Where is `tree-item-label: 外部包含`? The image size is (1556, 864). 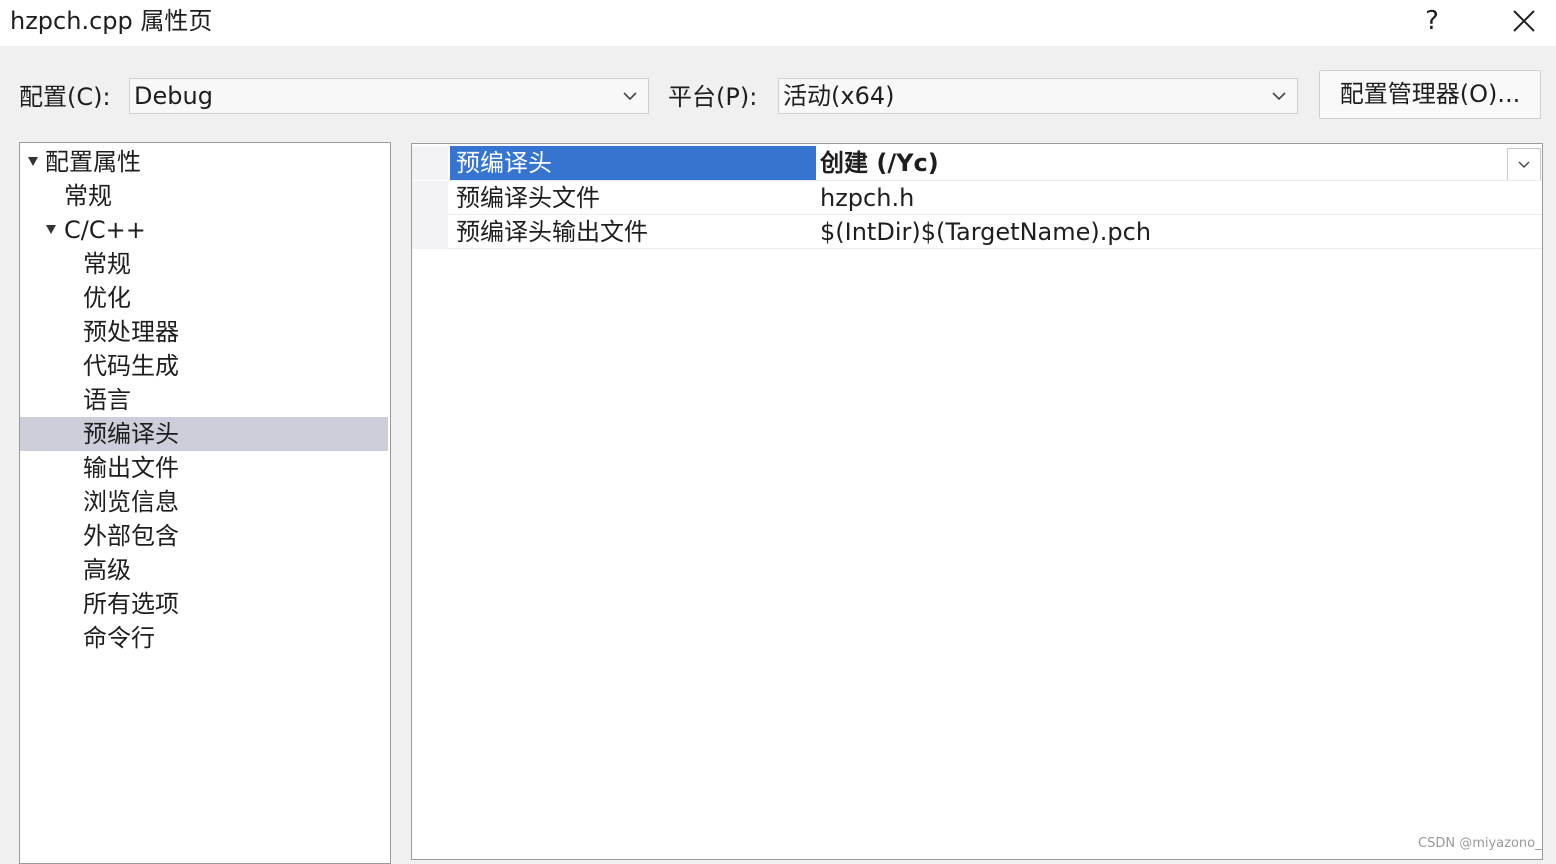 tree-item-label: 外部包含 is located at coordinates (131, 536).